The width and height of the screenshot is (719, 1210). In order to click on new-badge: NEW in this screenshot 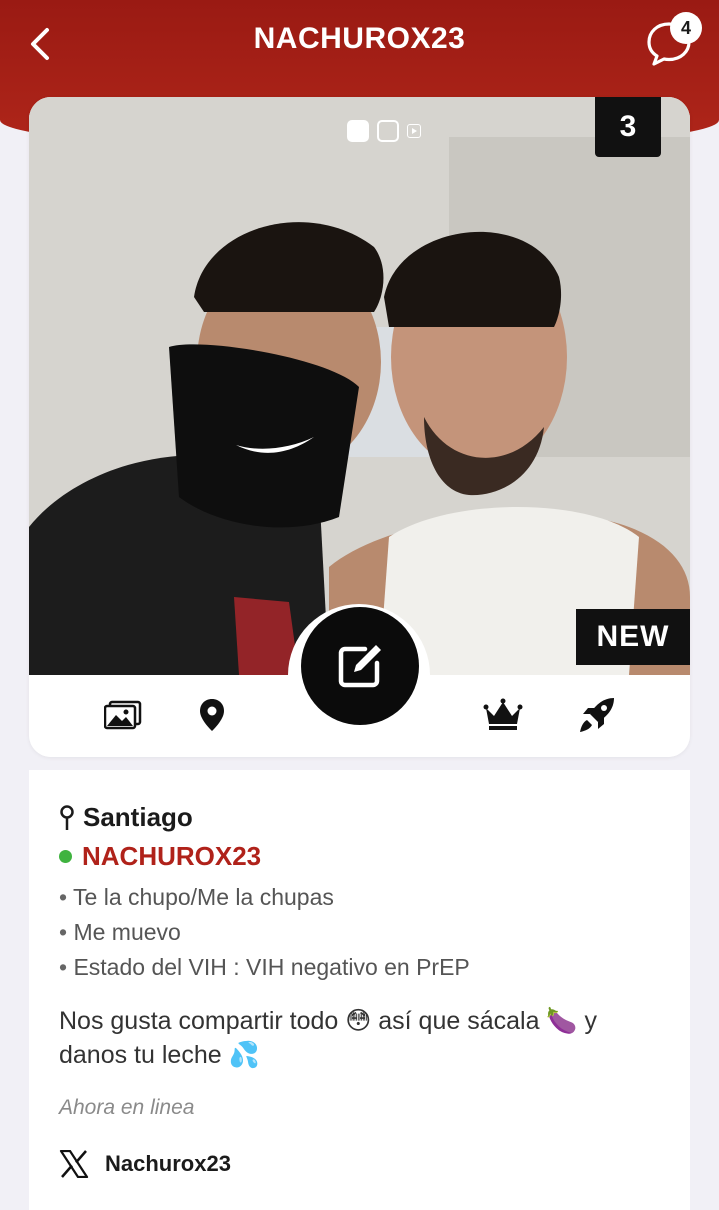, I will do `click(633, 637)`.